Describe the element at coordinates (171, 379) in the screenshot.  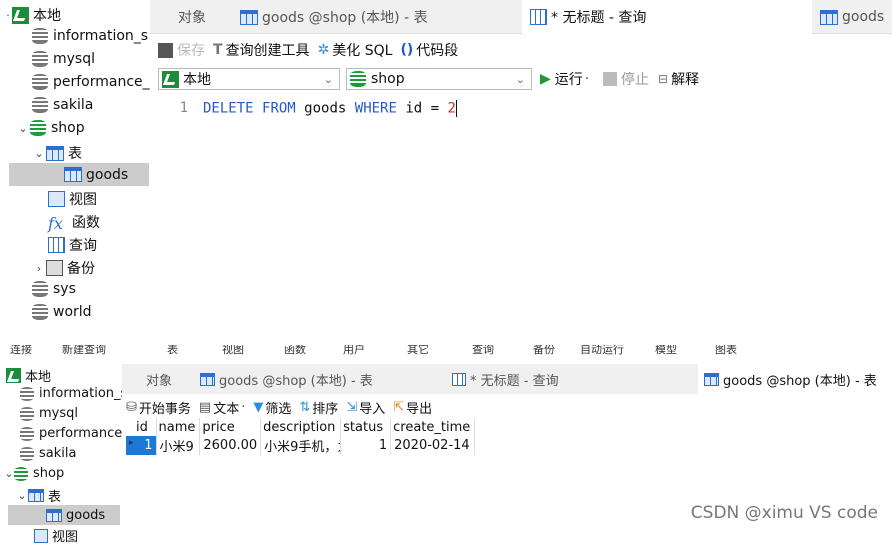
I see `tab-objects: 对象` at that location.